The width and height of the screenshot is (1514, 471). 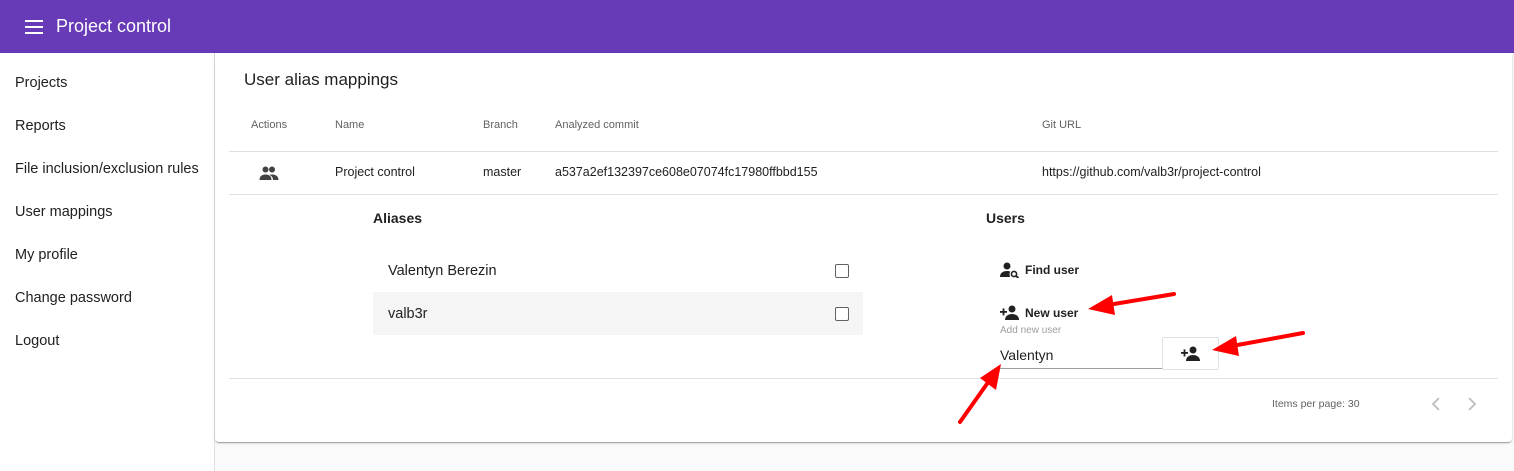 What do you see at coordinates (269, 173) in the screenshot?
I see `people-icon` at bounding box center [269, 173].